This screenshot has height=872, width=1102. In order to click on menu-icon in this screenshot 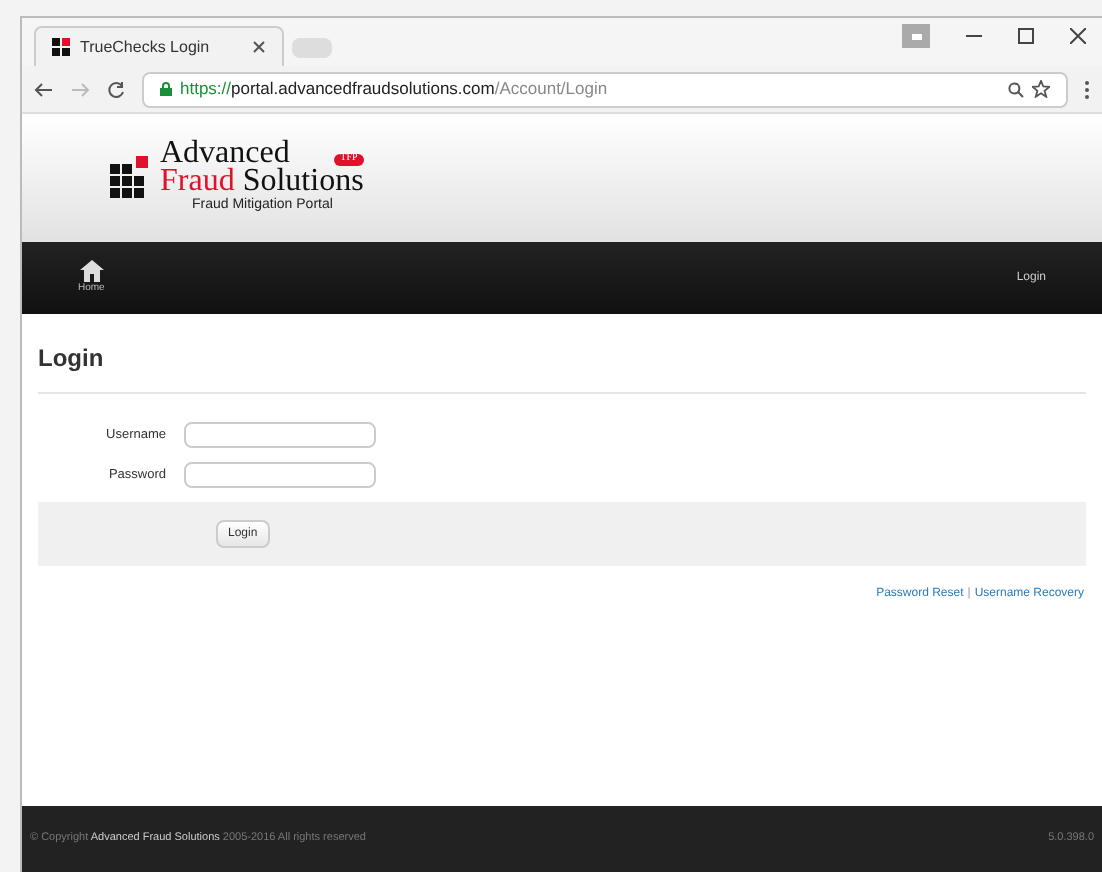, I will do `click(1087, 89)`.